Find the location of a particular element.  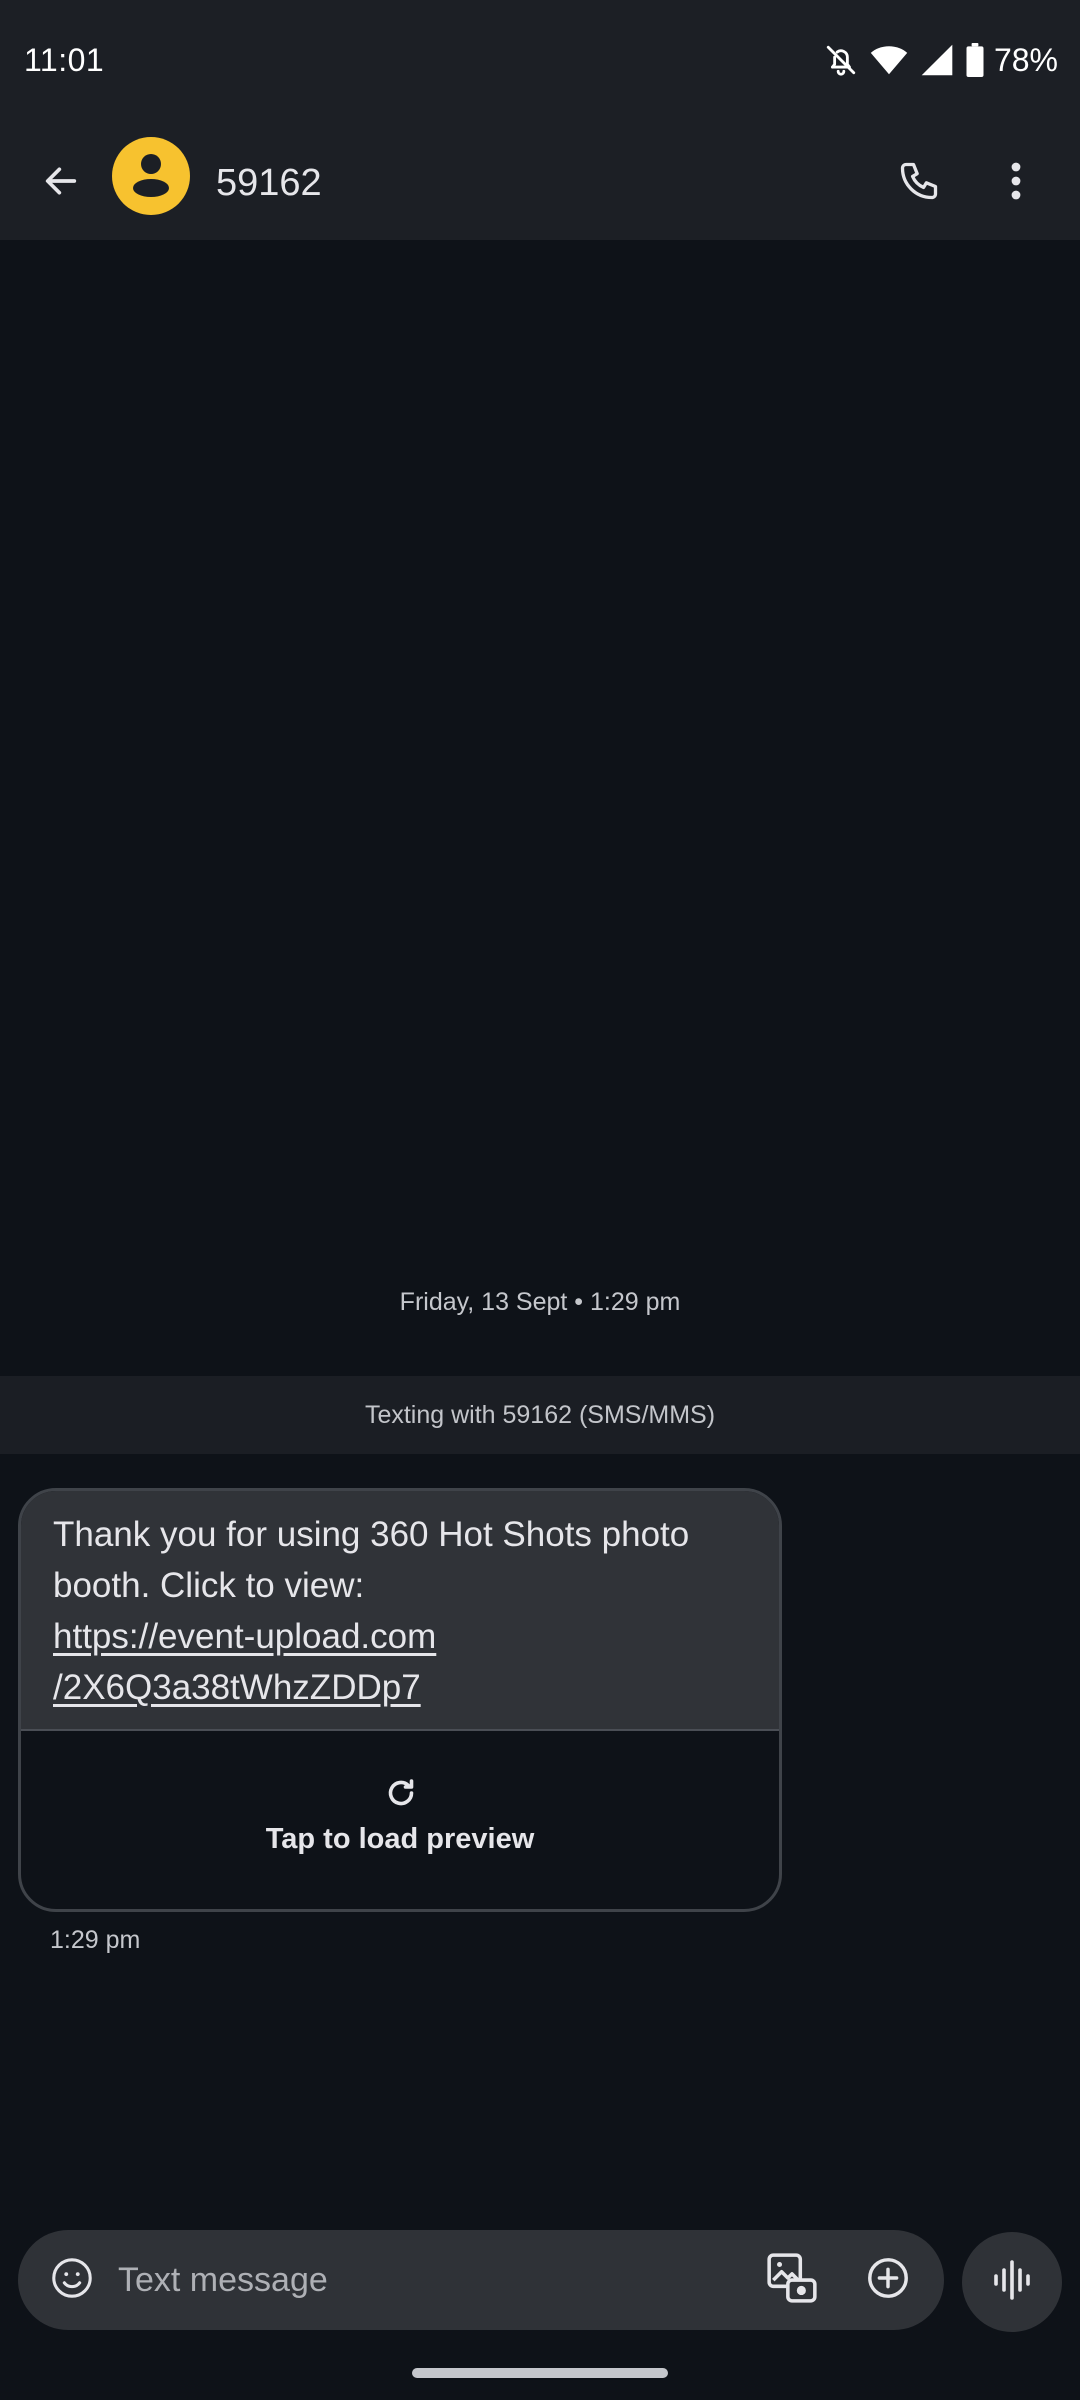

date-header: Friday, 13 Sept • 1:29 pm is located at coordinates (540, 1302).